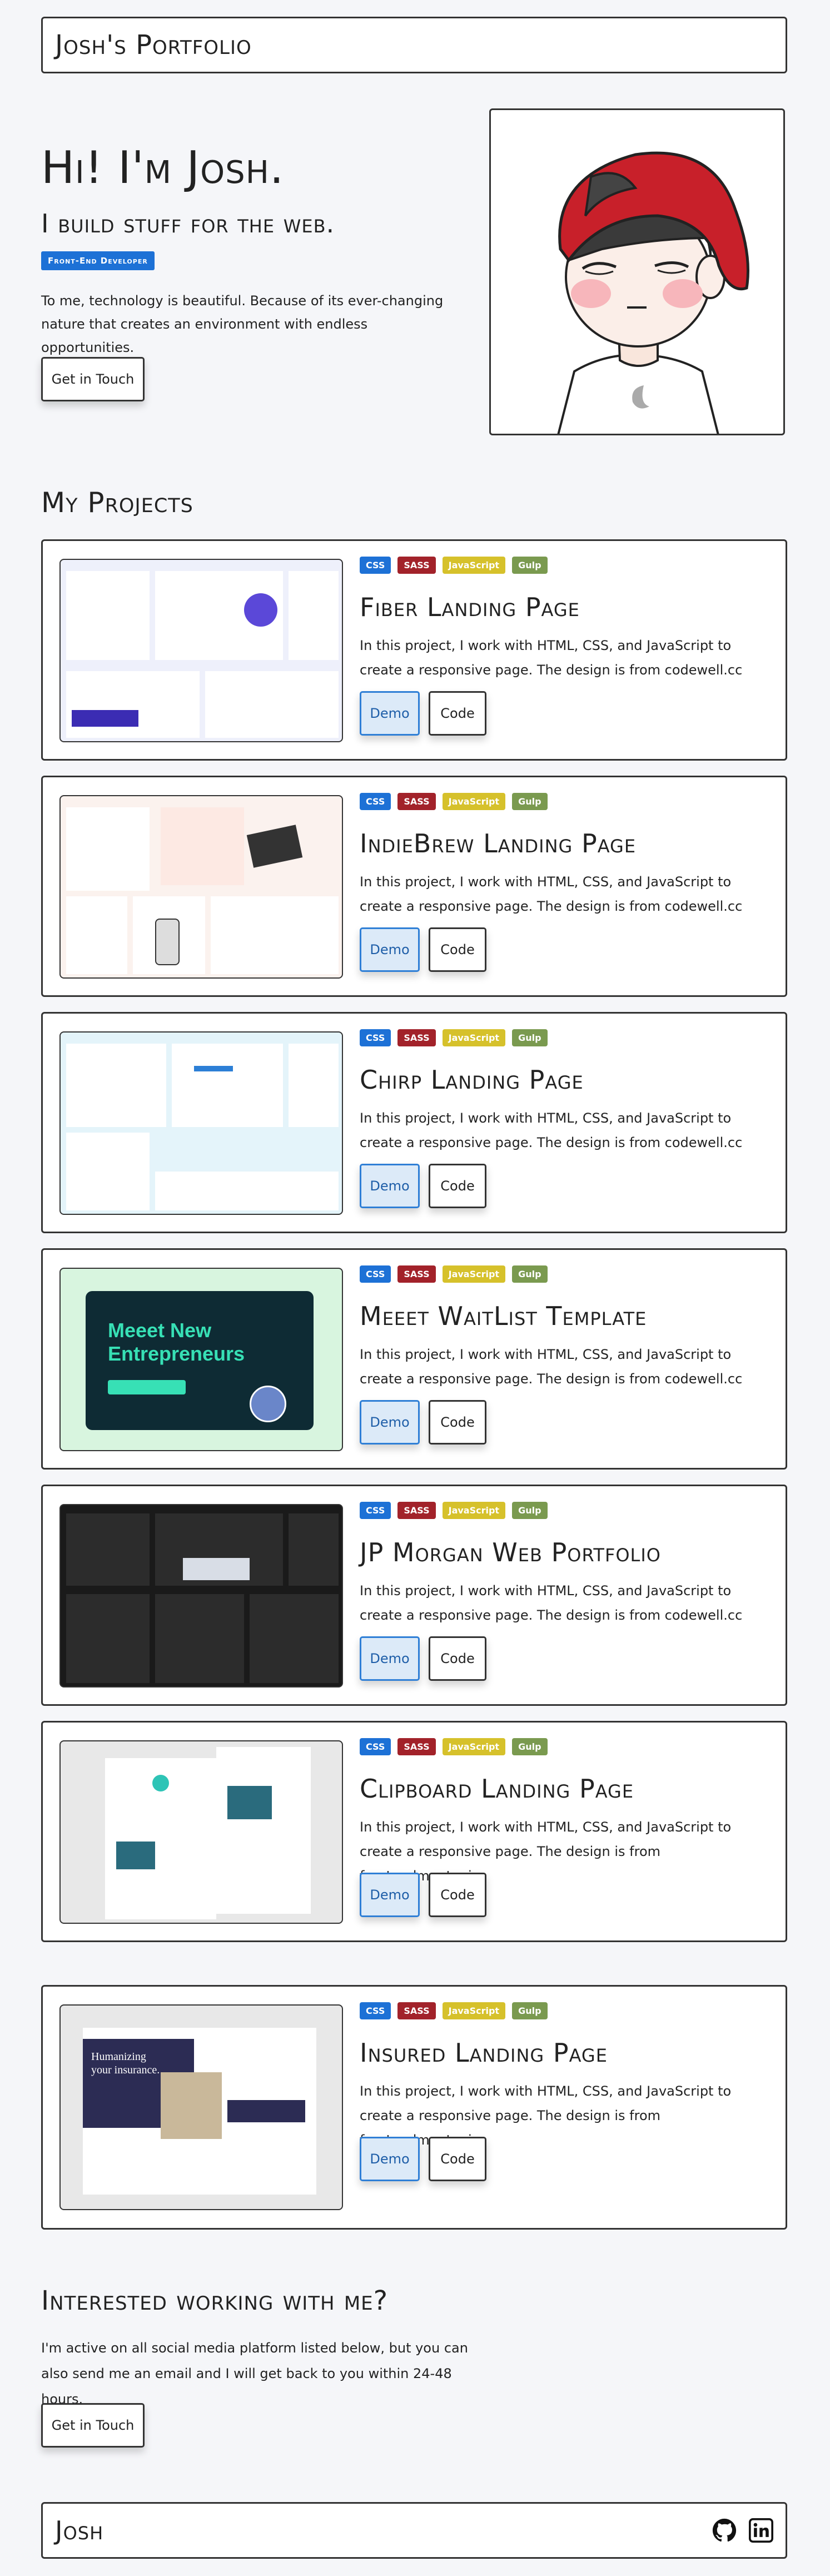 This screenshot has width=830, height=2576. What do you see at coordinates (497, 1789) in the screenshot?
I see `project-title: Clipboard Landing Page` at bounding box center [497, 1789].